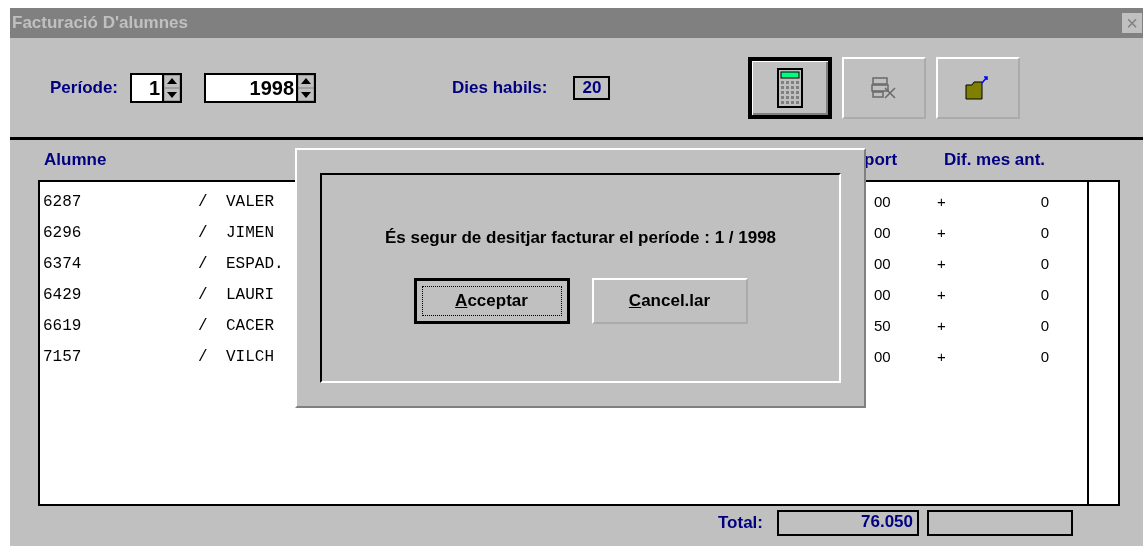  What do you see at coordinates (63, 325) in the screenshot?
I see `table-cell-text: 6619` at bounding box center [63, 325].